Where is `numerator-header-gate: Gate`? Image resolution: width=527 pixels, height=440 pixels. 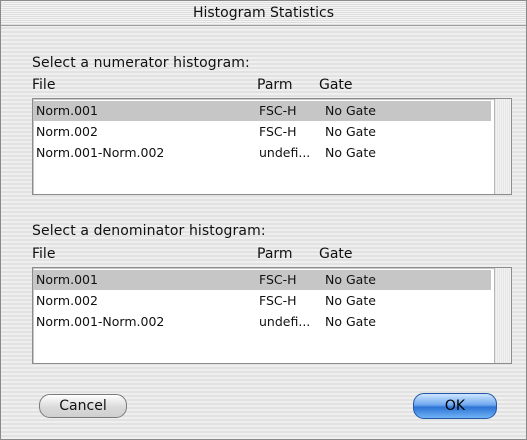 numerator-header-gate: Gate is located at coordinates (336, 85).